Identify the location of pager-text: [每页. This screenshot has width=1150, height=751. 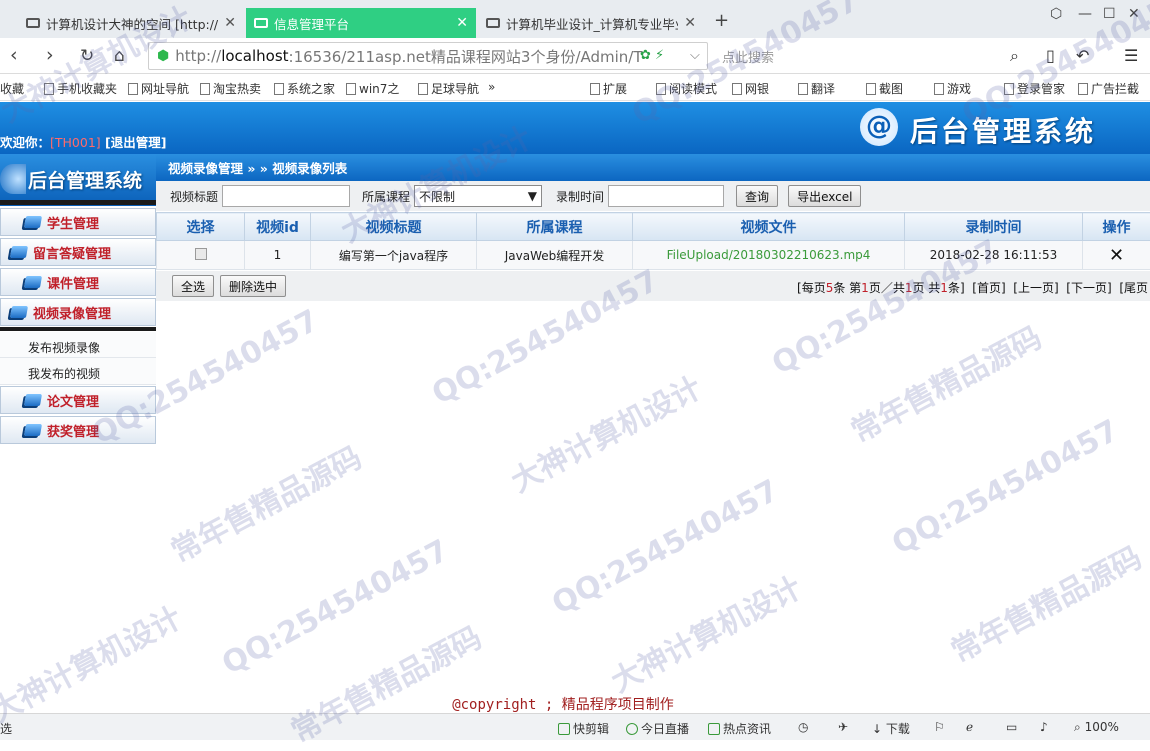
(811, 288).